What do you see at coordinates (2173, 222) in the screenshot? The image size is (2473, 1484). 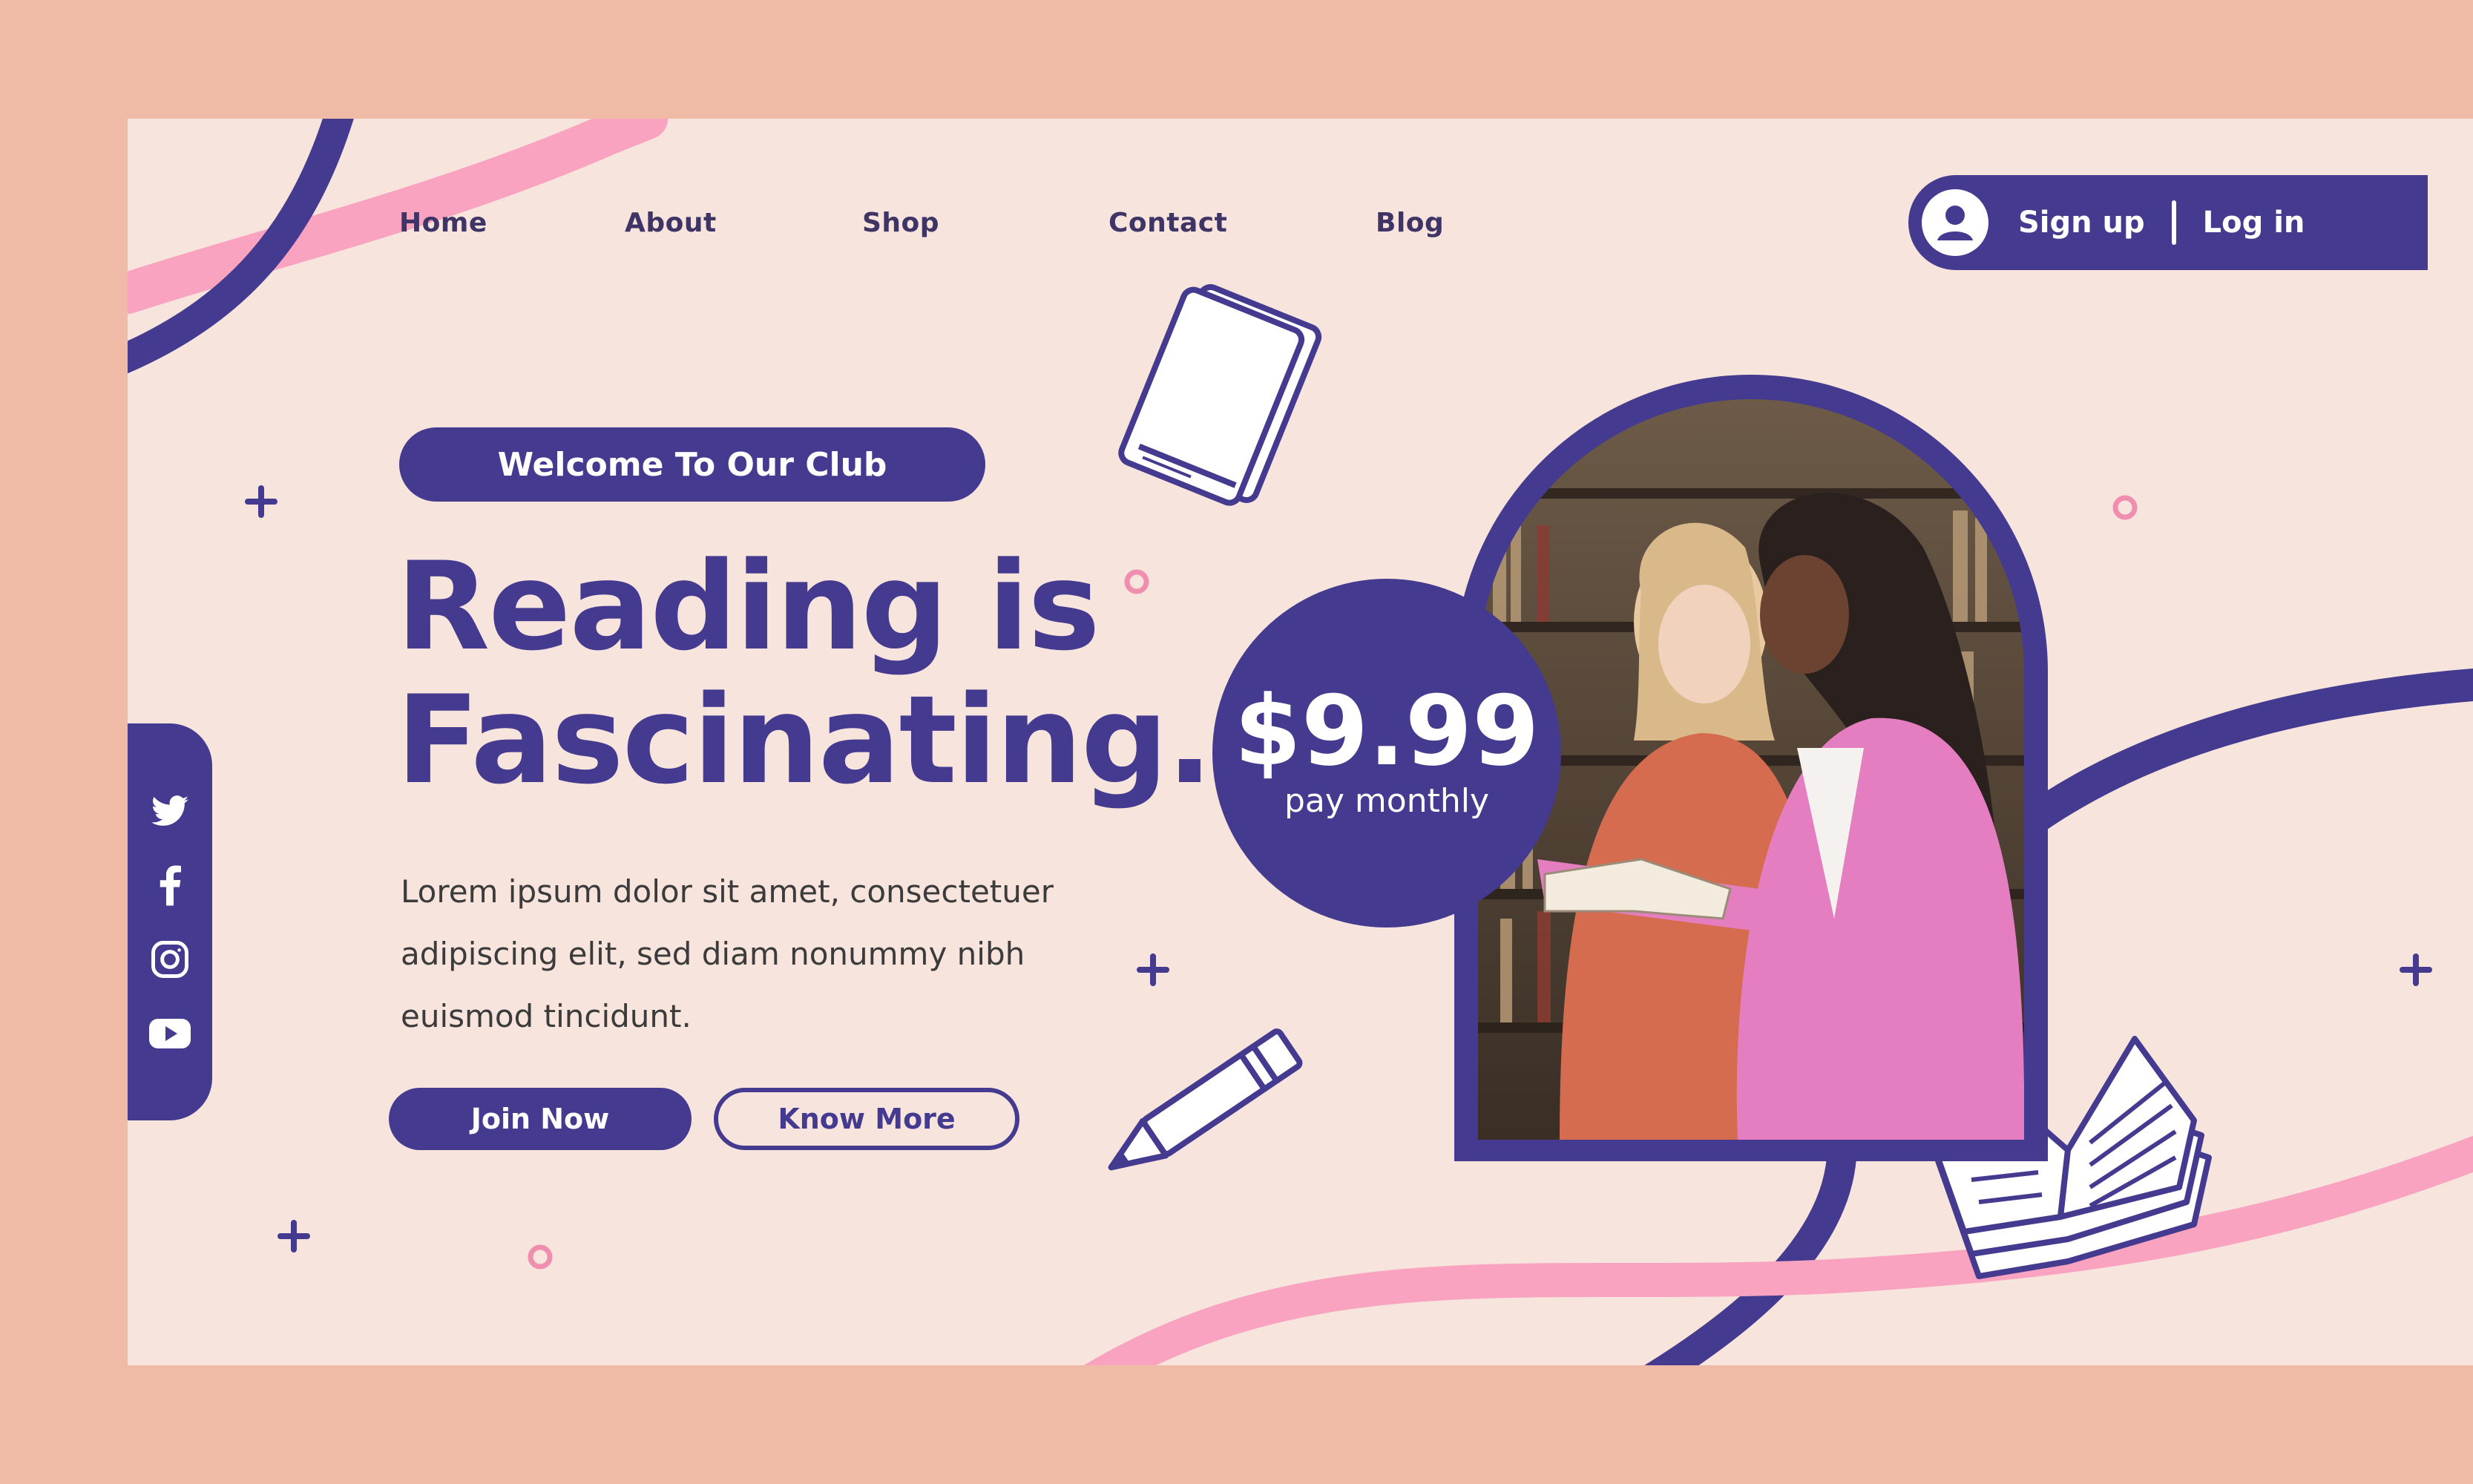 I see `auth-divider` at bounding box center [2173, 222].